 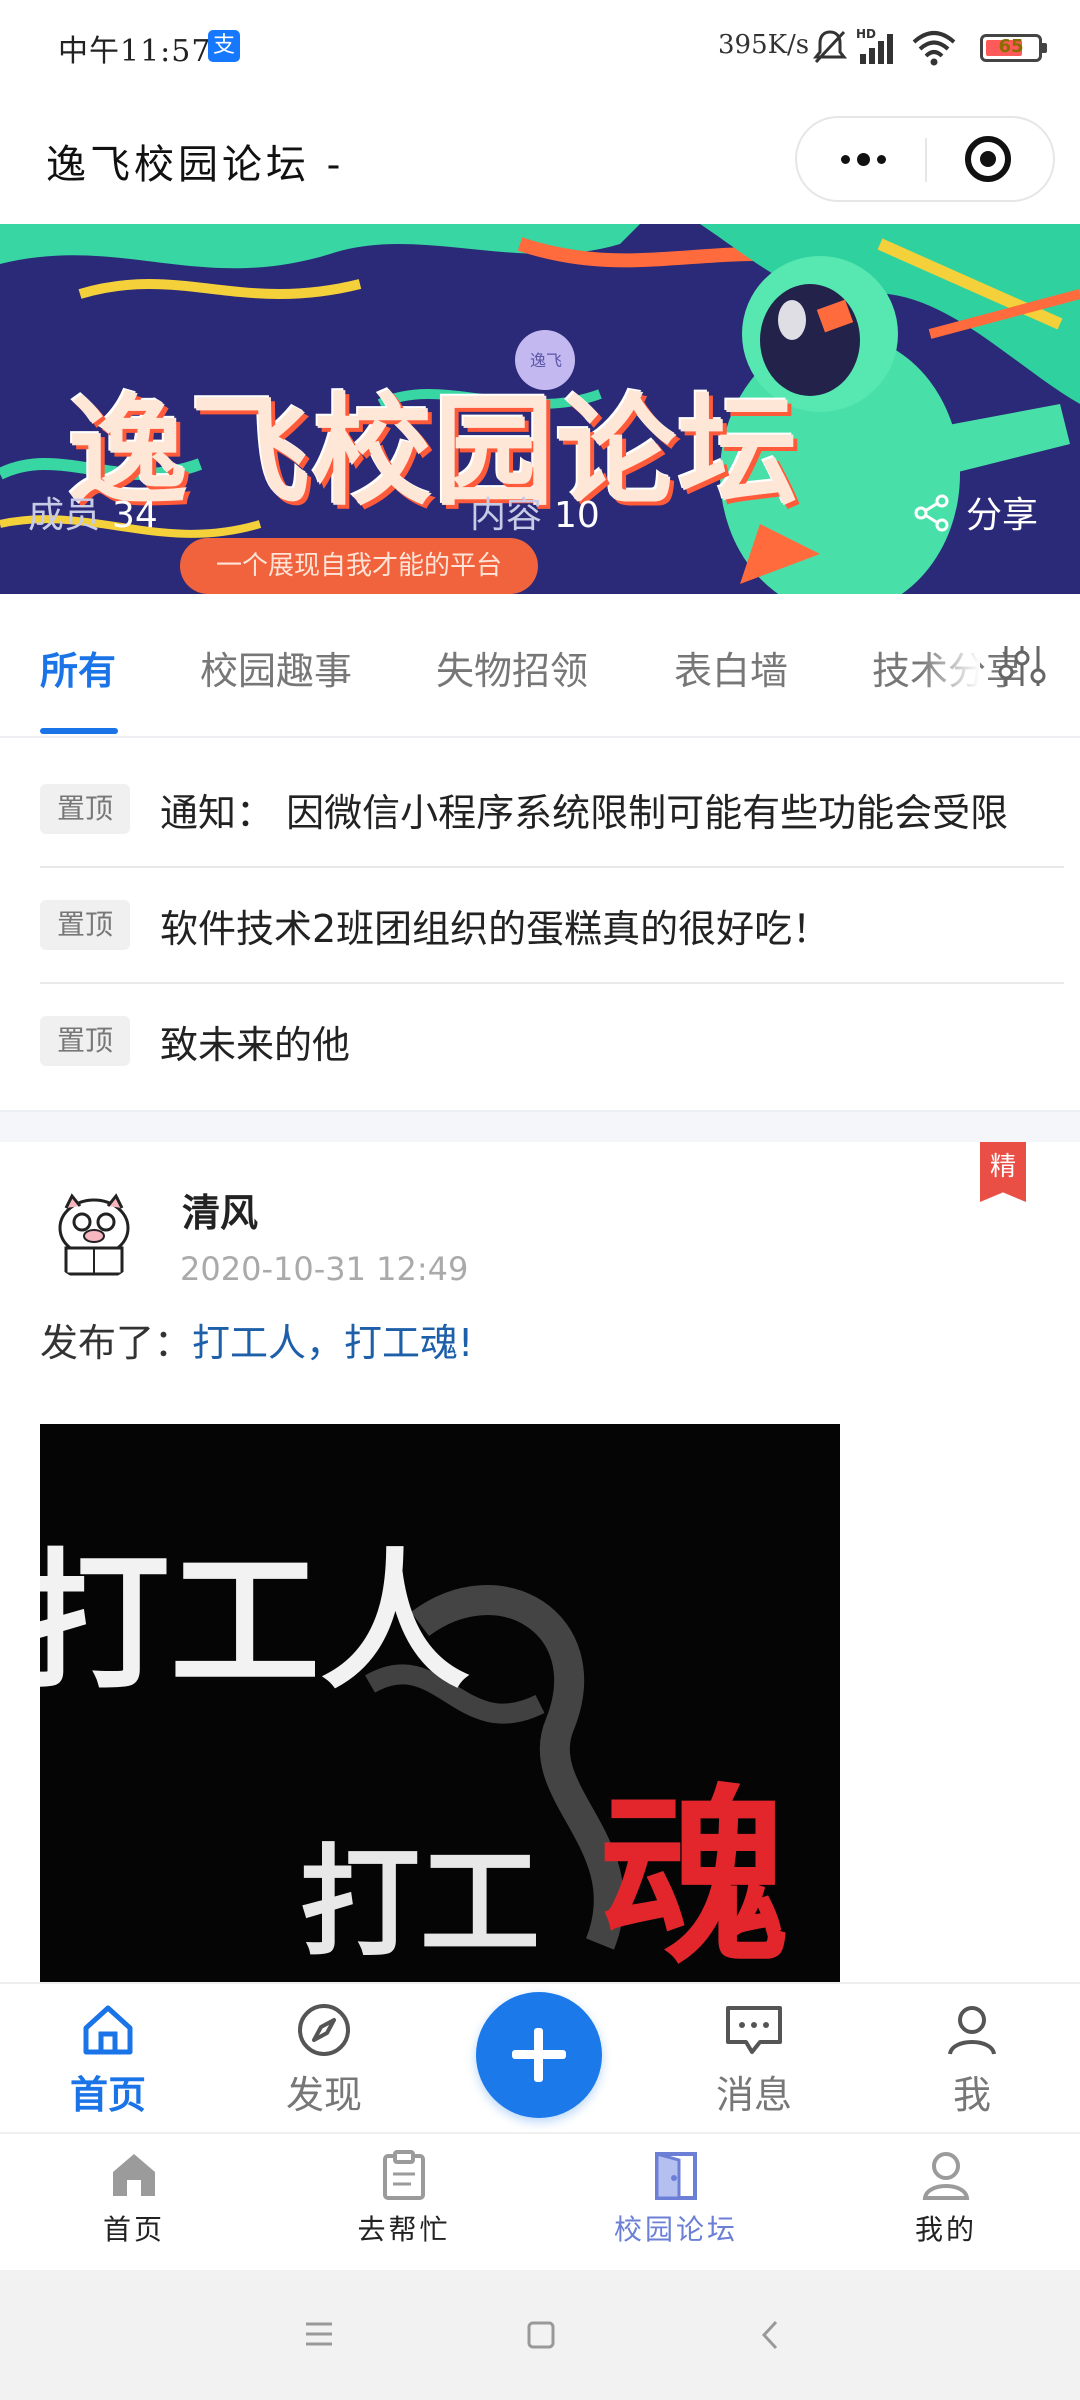 What do you see at coordinates (925, 159) in the screenshot?
I see `mini-program-capsule` at bounding box center [925, 159].